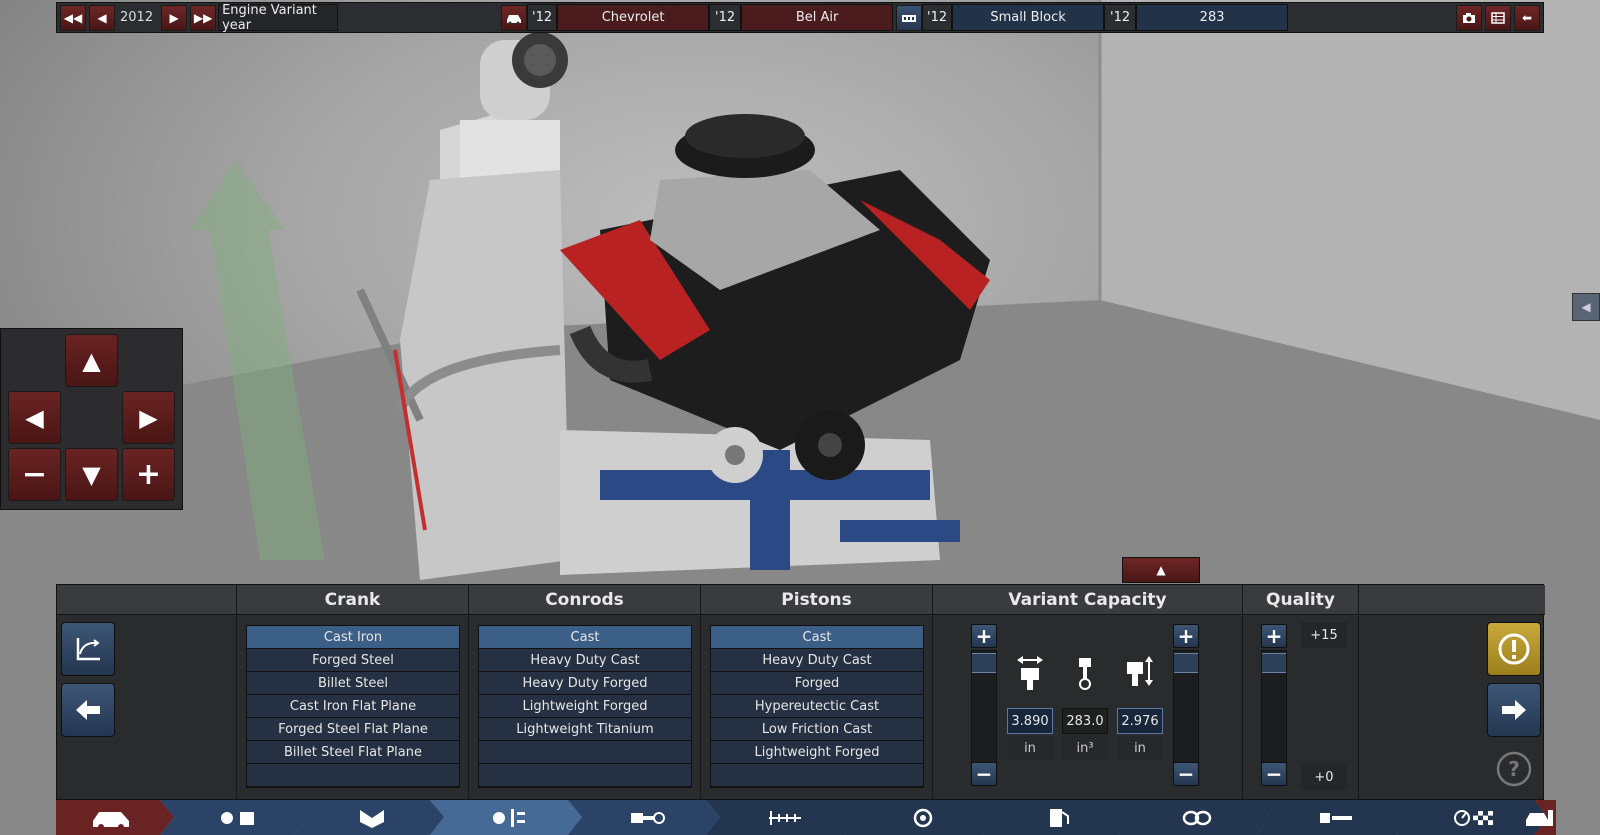 The image size is (1600, 835). What do you see at coordinates (509, 817) in the screenshot?
I see `nav-bottom-end-tab` at bounding box center [509, 817].